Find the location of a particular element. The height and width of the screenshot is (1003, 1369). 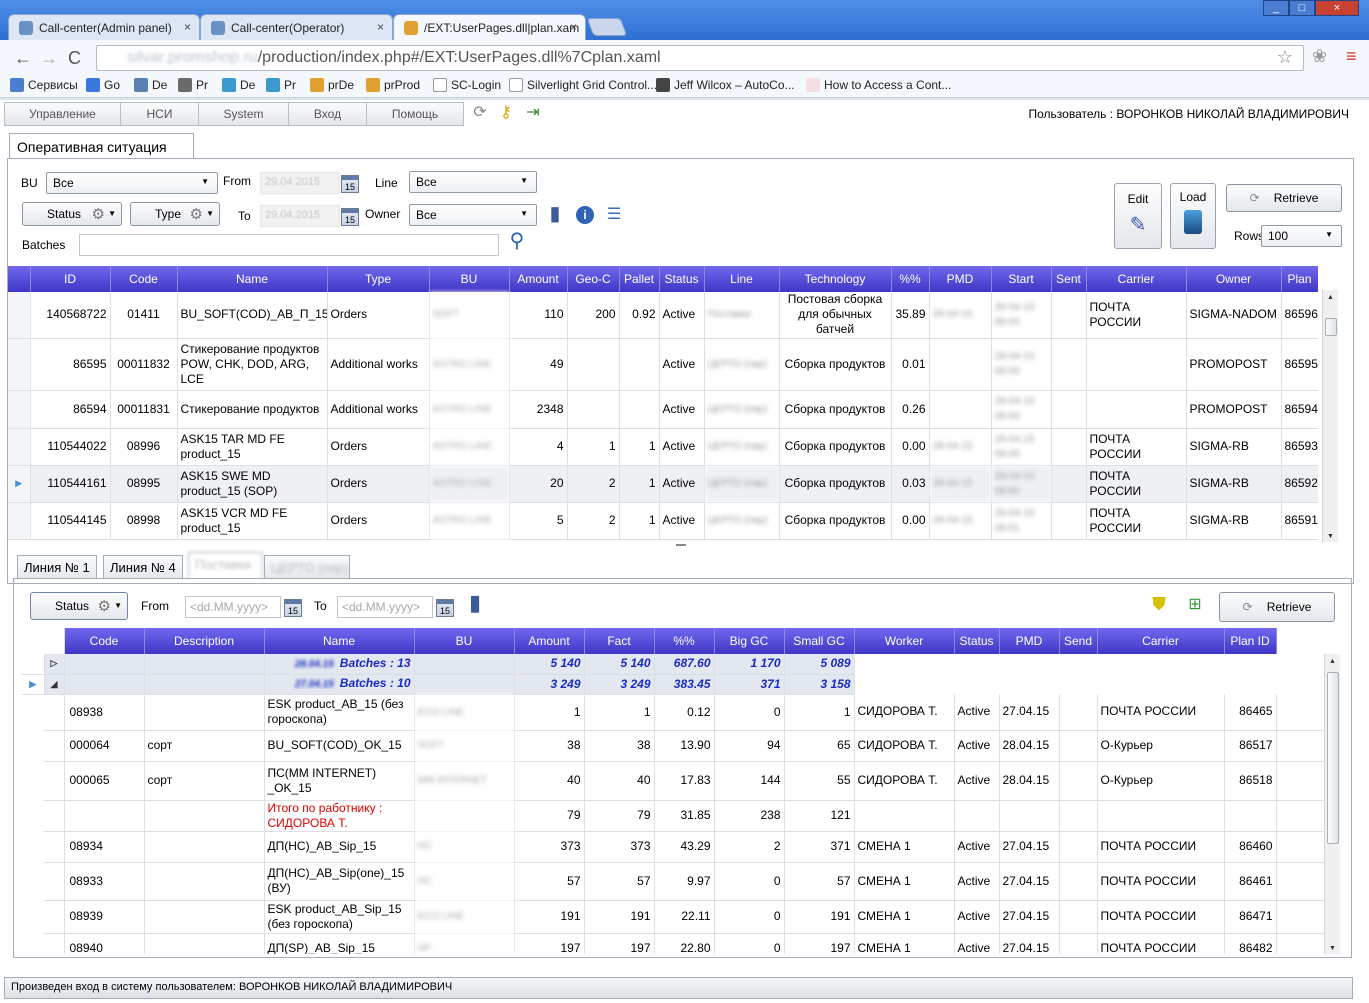

bookmark-de-1: De is located at coordinates (150, 85).